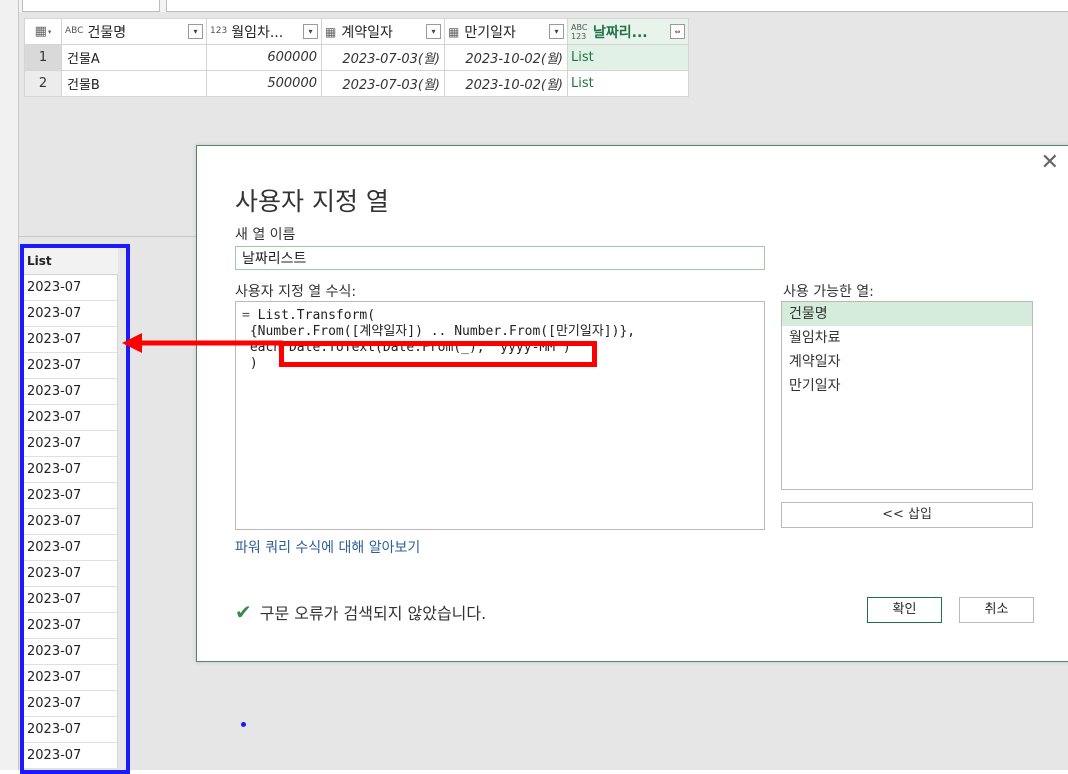  I want to click on available-columns-label: 사용 가능한 열:, so click(828, 292).